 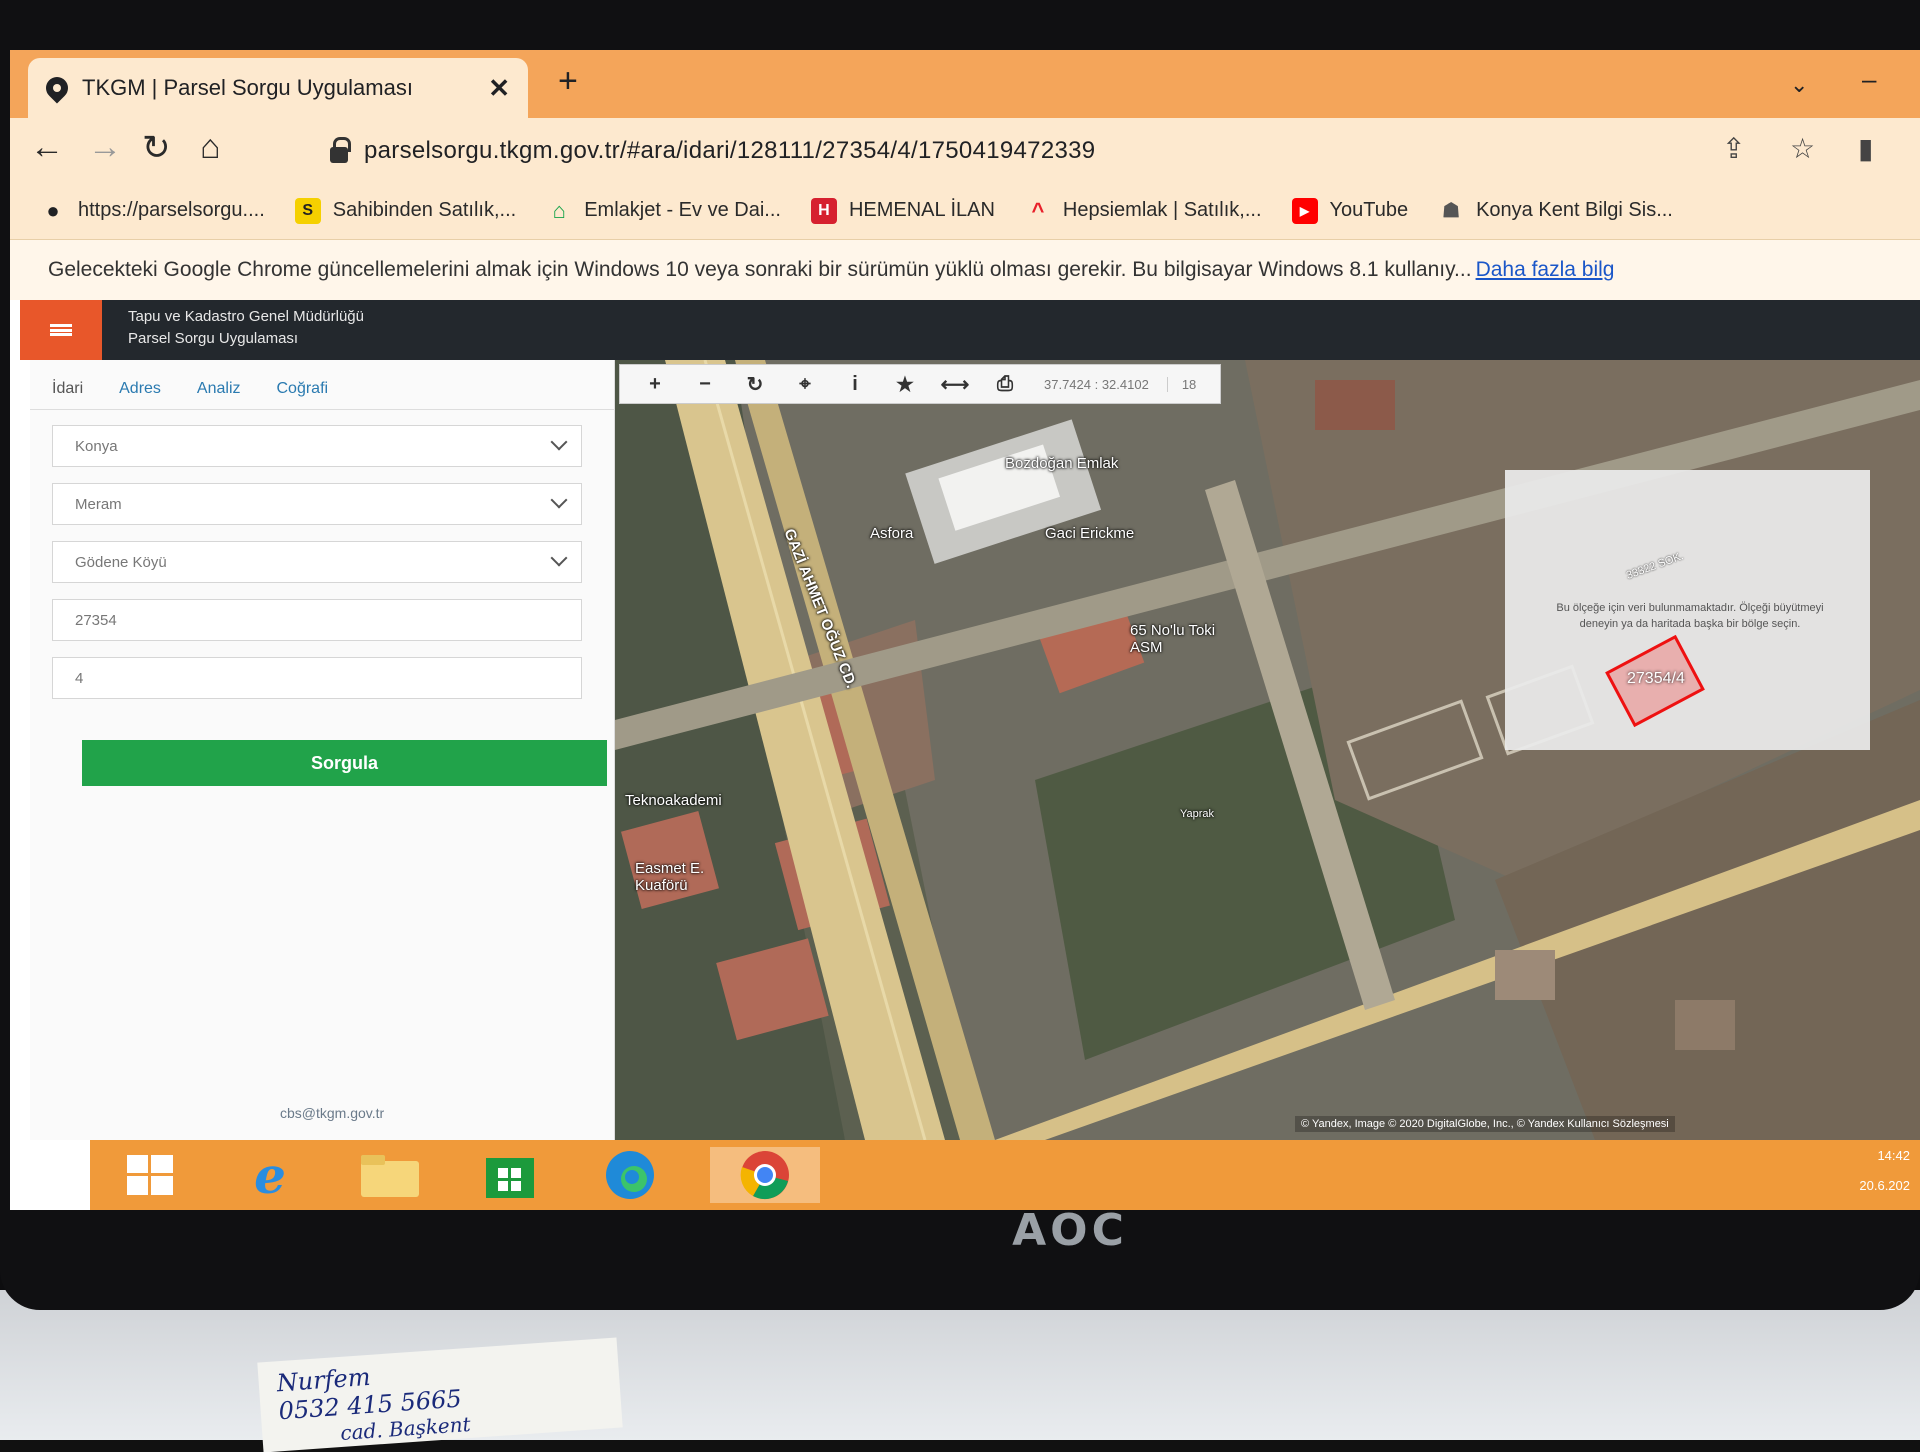 I want to click on tab-title: TKGM | Parsel Sorgu Uygulaması, so click(x=247, y=87).